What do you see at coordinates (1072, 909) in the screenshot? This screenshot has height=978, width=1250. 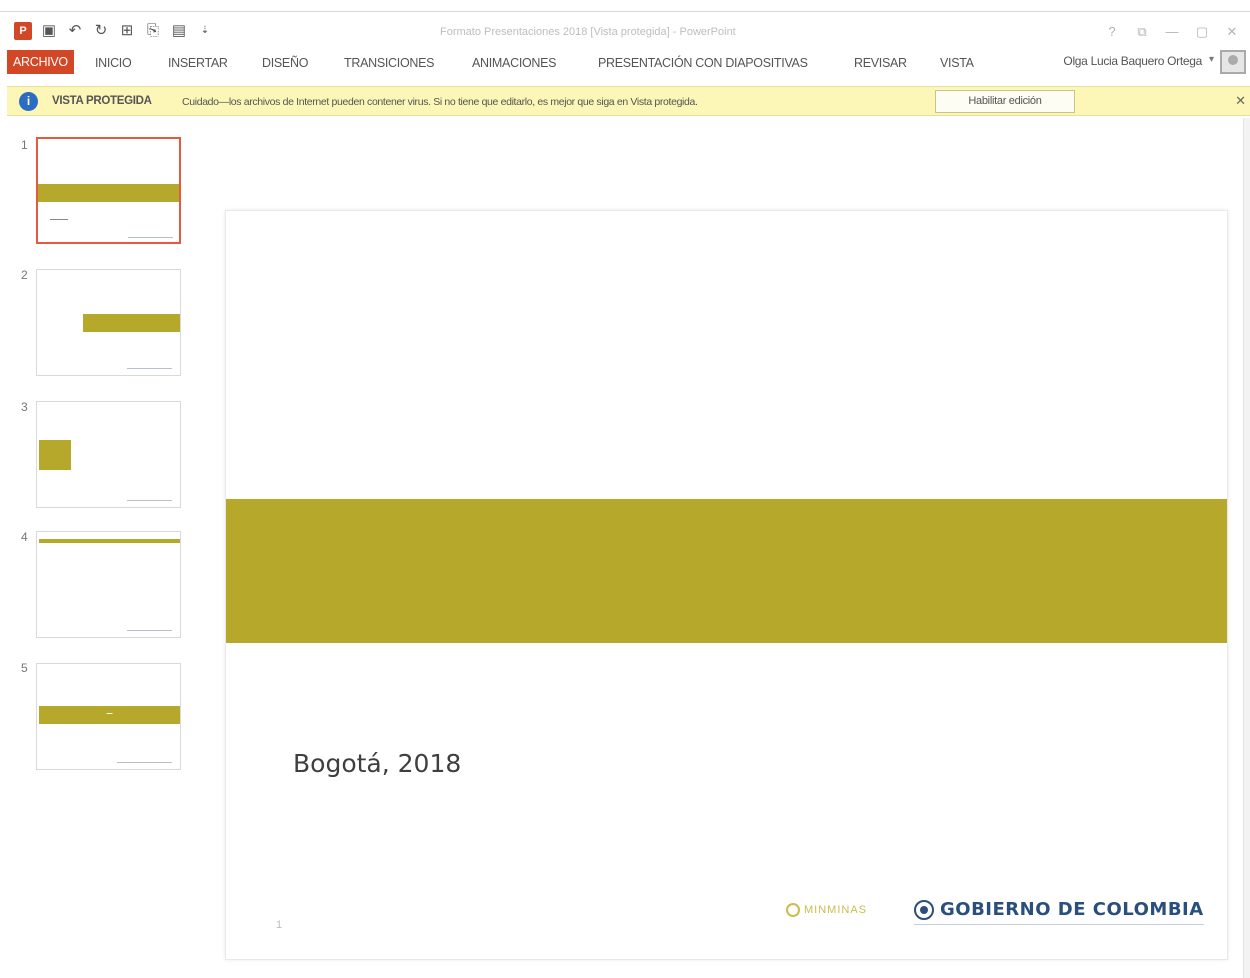 I see `government-logo-text: GOBIERNO DE COLOMBIA` at bounding box center [1072, 909].